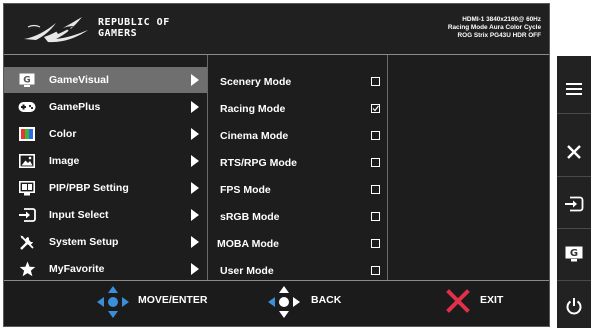  Describe the element at coordinates (499, 35) in the screenshot. I see `status-line-3: ROG Strix PG43U HDR OFF` at that location.